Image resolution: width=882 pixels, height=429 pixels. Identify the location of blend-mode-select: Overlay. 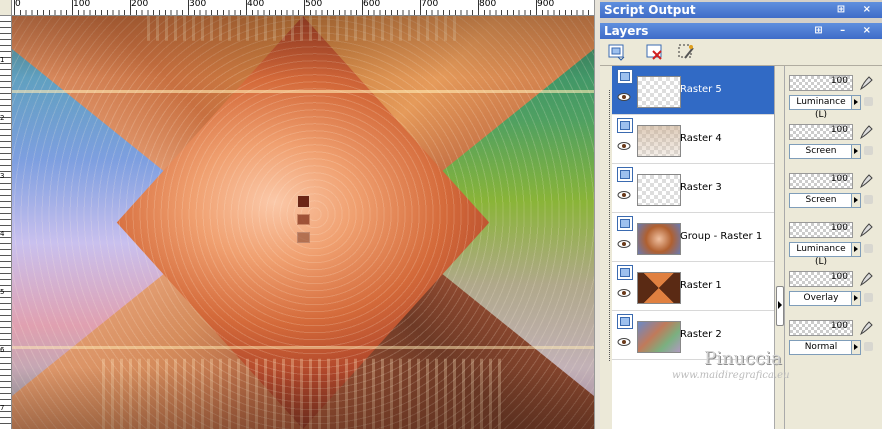
(821, 298).